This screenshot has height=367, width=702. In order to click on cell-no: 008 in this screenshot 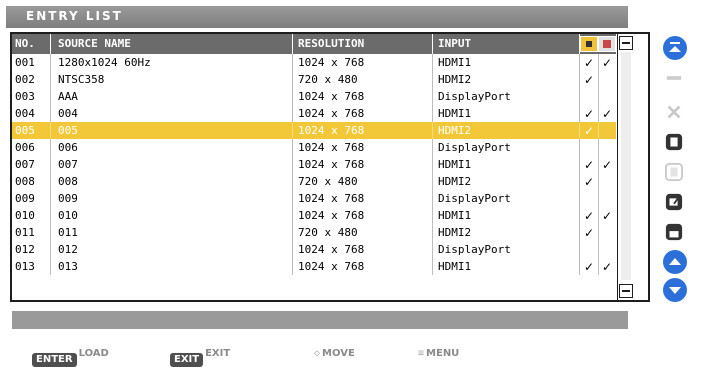, I will do `click(25, 181)`.